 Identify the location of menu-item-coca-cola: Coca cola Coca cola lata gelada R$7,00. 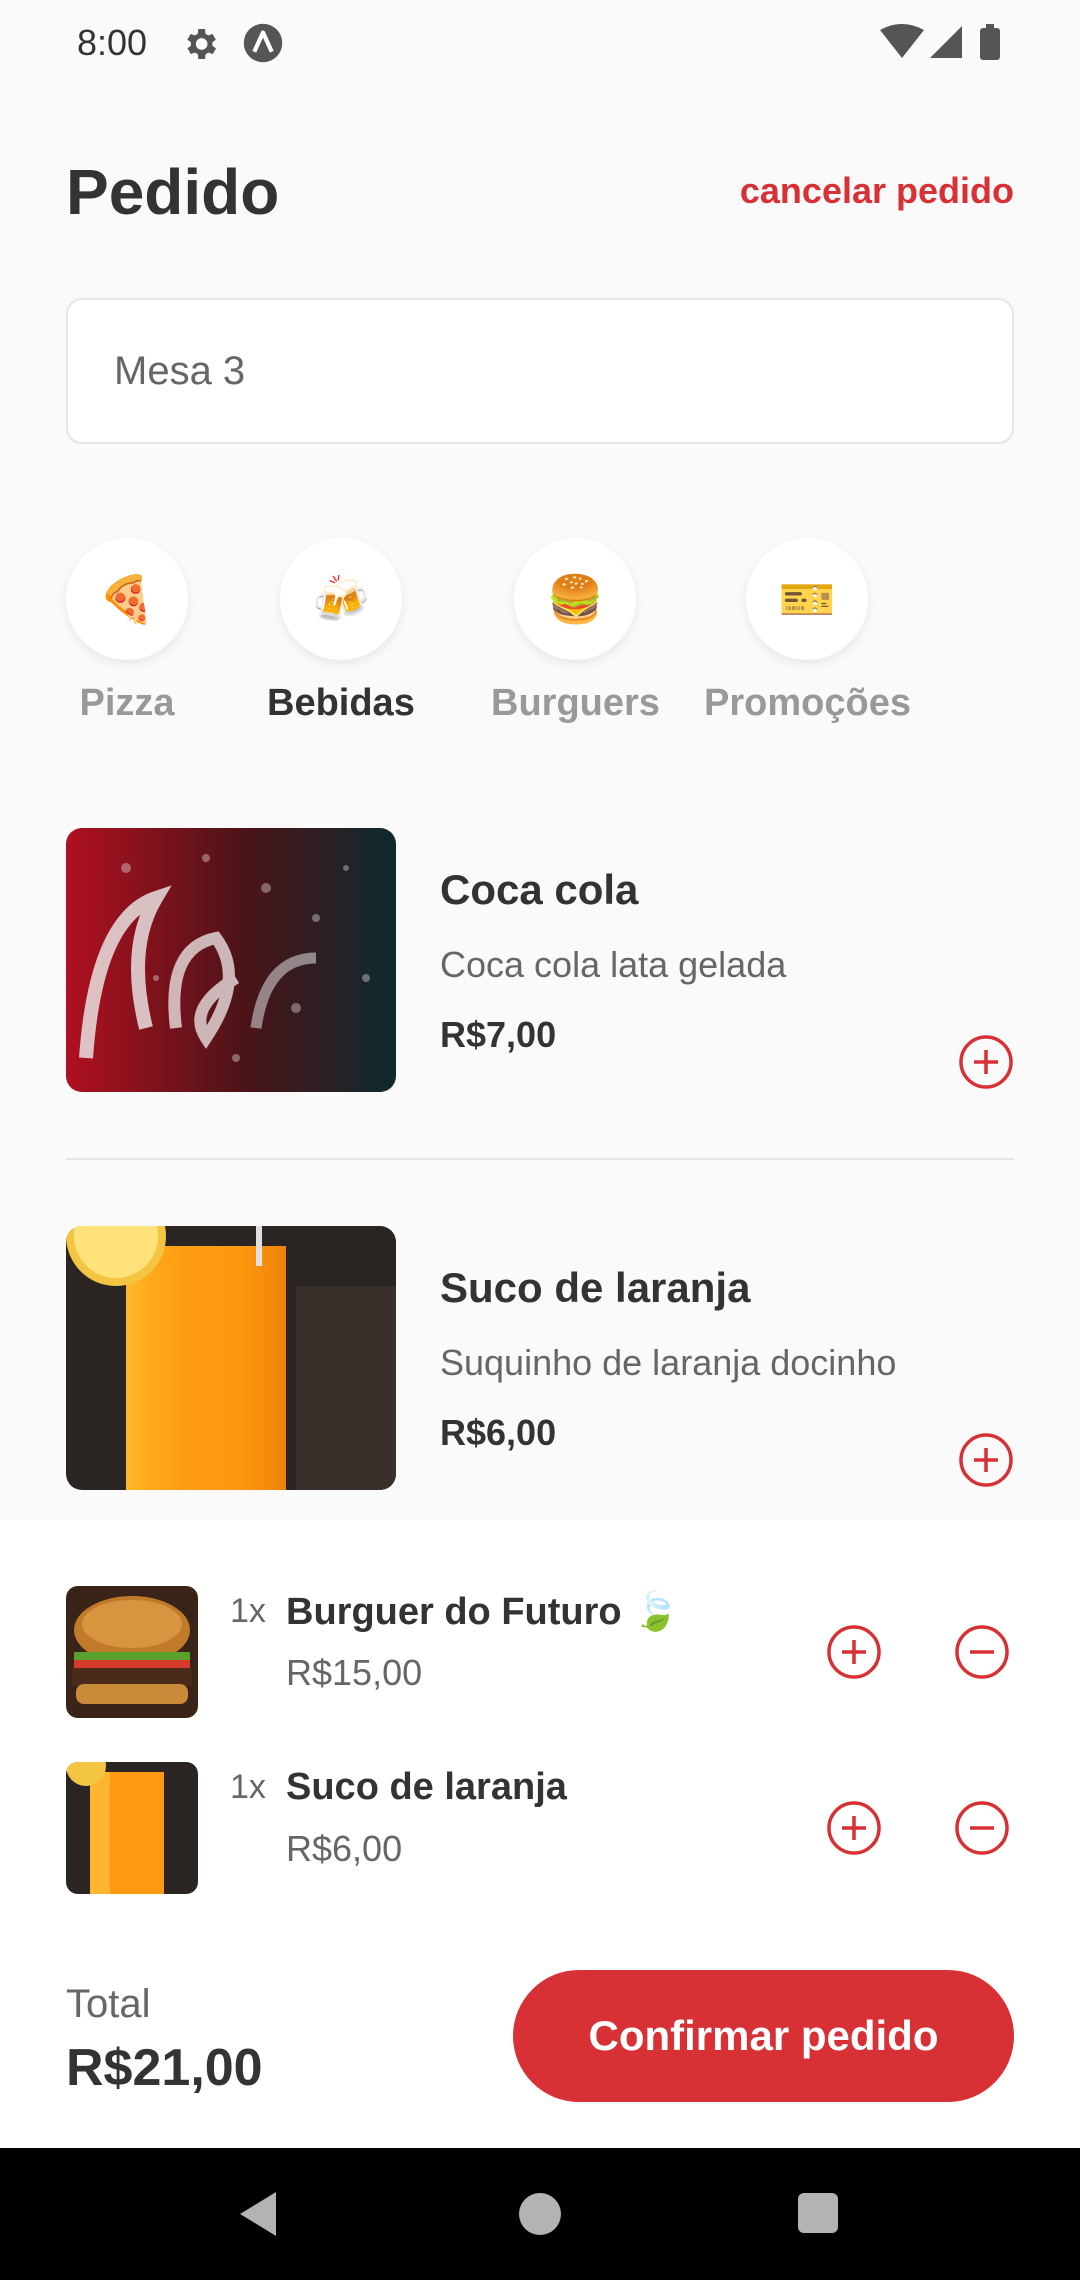
(540, 960).